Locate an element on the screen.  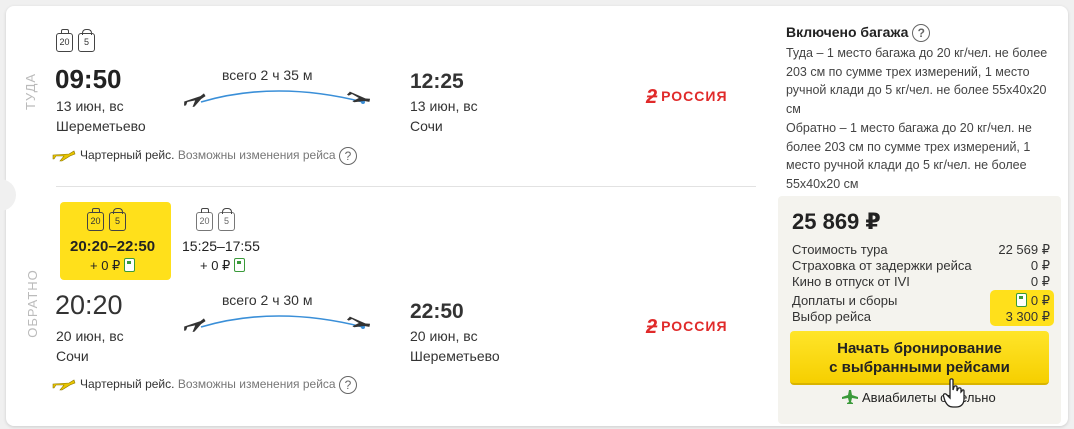
direction-label-inbound: ОБРАТНО is located at coordinates (32, 303).